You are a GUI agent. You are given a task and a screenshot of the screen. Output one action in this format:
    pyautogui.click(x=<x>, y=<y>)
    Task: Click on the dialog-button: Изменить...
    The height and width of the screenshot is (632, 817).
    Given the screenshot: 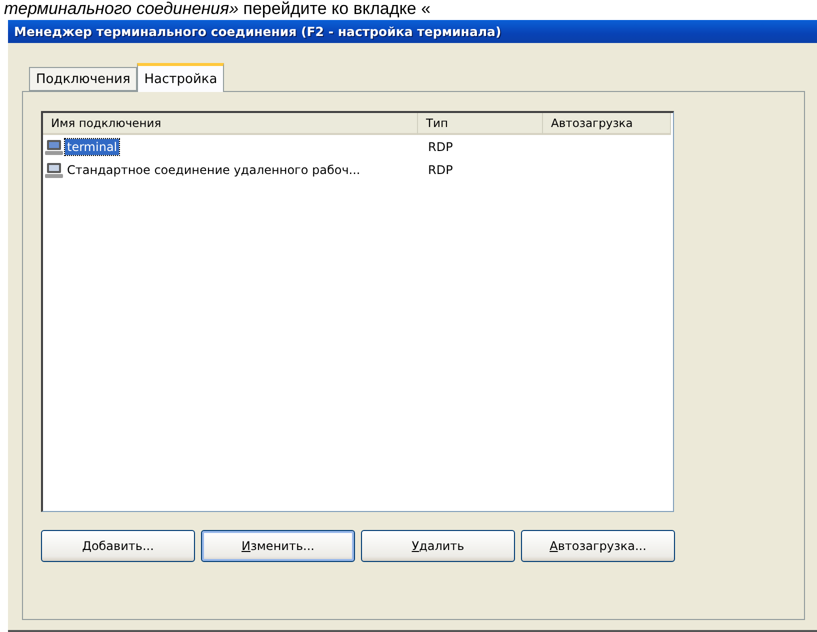 What is the action you would take?
    pyautogui.click(x=278, y=546)
    